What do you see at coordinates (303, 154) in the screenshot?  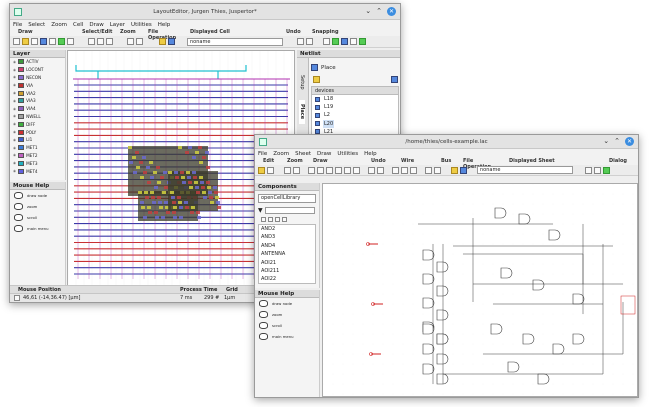 I see `menu-sheet: Sheet` at bounding box center [303, 154].